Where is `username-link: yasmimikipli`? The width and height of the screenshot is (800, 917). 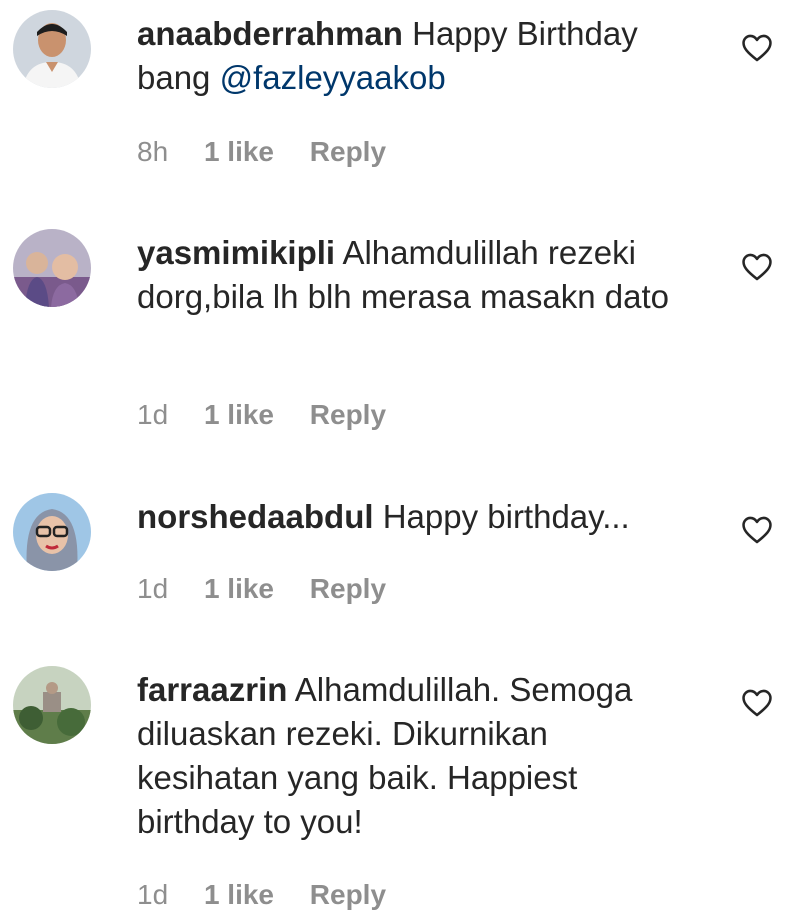
username-link: yasmimikipli is located at coordinates (236, 252).